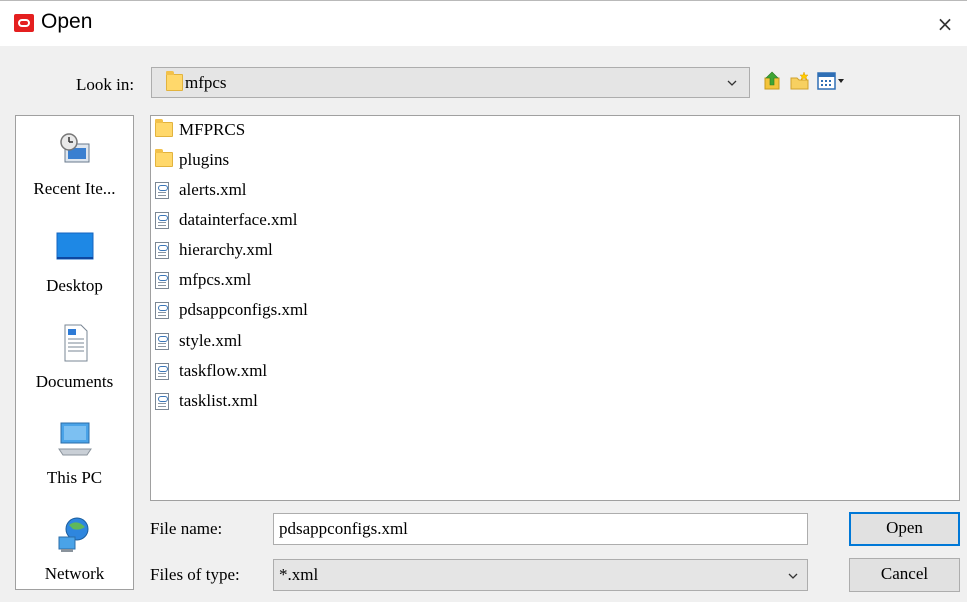 This screenshot has width=967, height=602. I want to click on list-item-folder: plugins, so click(191, 160).